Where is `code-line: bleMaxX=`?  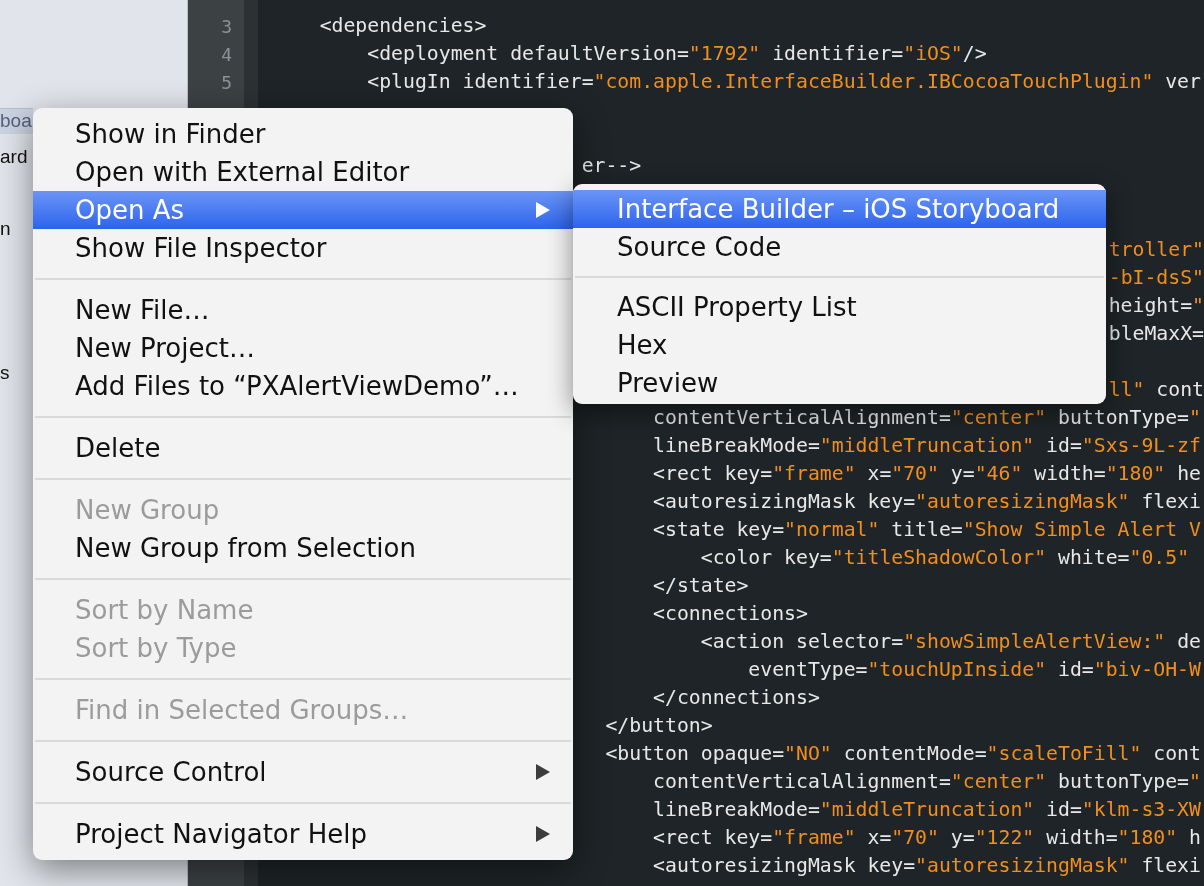
code-line: bleMaxX= is located at coordinates (1156, 334).